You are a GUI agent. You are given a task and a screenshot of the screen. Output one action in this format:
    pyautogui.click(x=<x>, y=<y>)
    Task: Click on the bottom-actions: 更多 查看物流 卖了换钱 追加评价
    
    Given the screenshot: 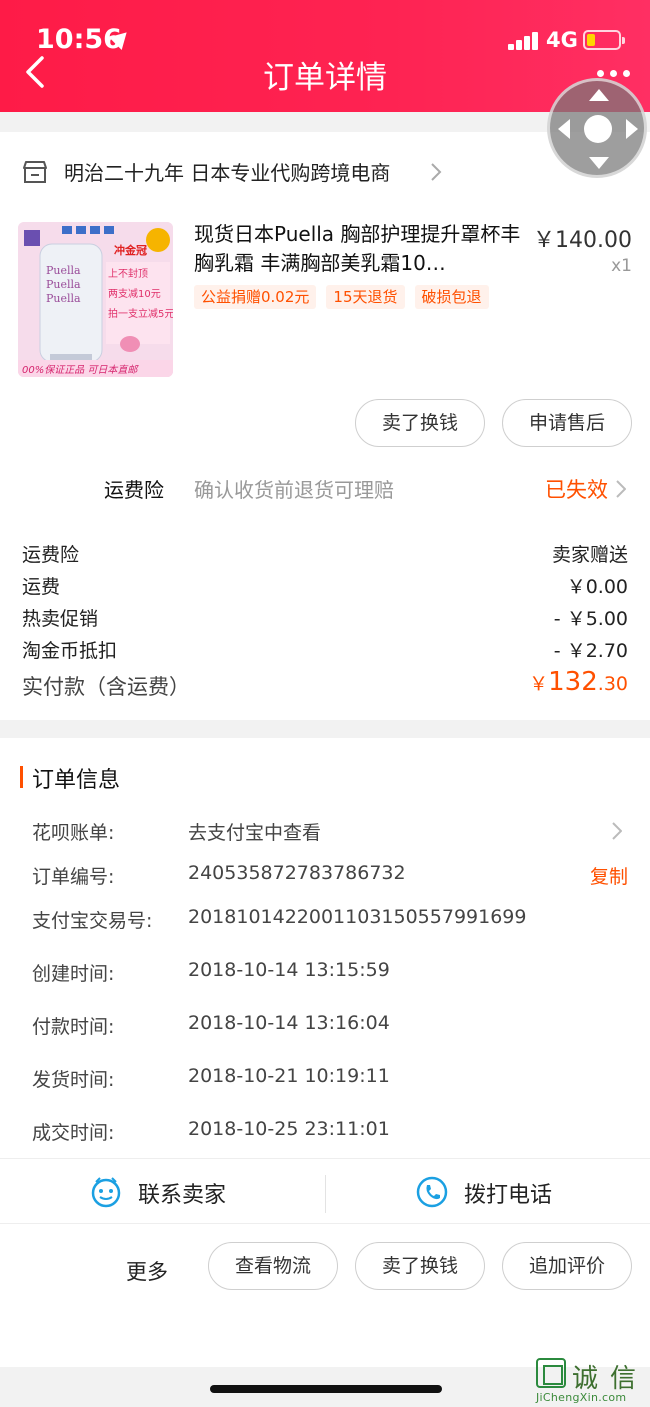 What is the action you would take?
    pyautogui.click(x=325, y=1295)
    